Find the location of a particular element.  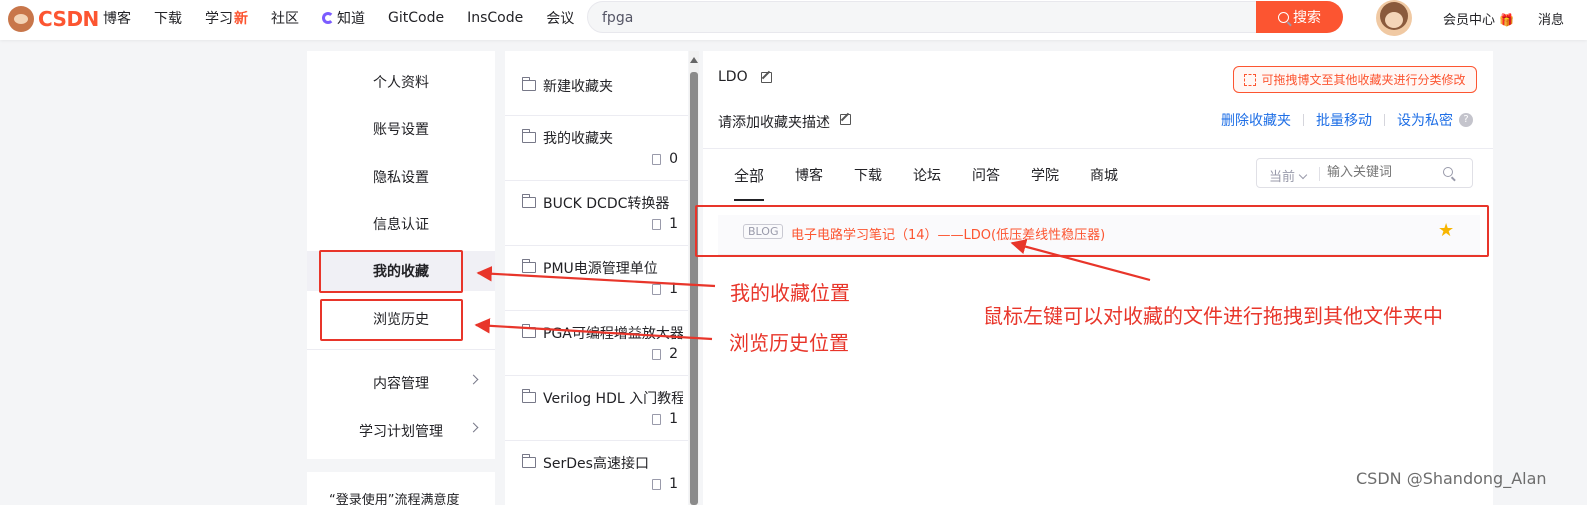

annotation-favorites-text: 我的收藏位置 is located at coordinates (790, 293).